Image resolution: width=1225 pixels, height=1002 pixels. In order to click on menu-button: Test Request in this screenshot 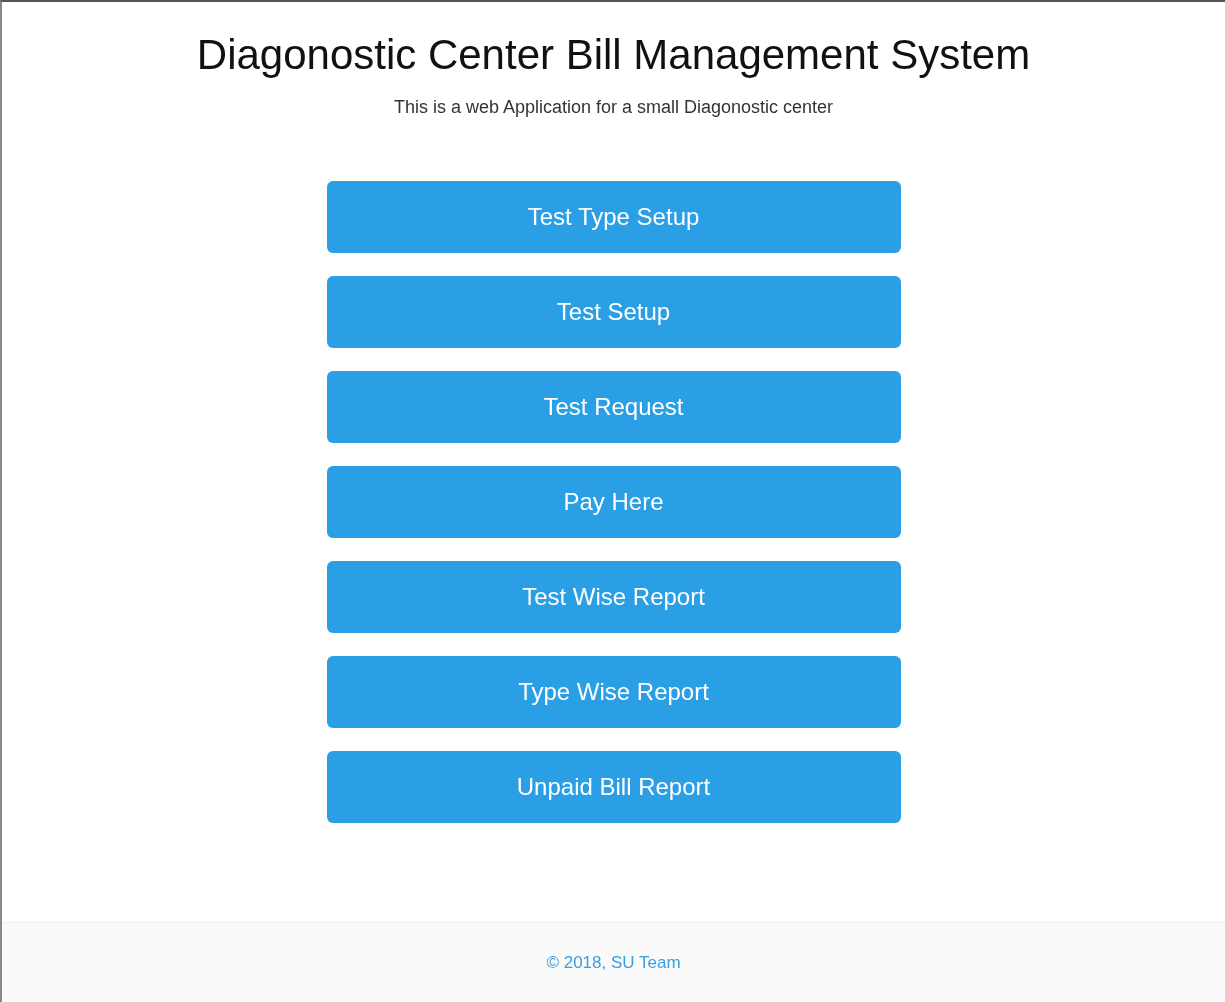, I will do `click(613, 407)`.